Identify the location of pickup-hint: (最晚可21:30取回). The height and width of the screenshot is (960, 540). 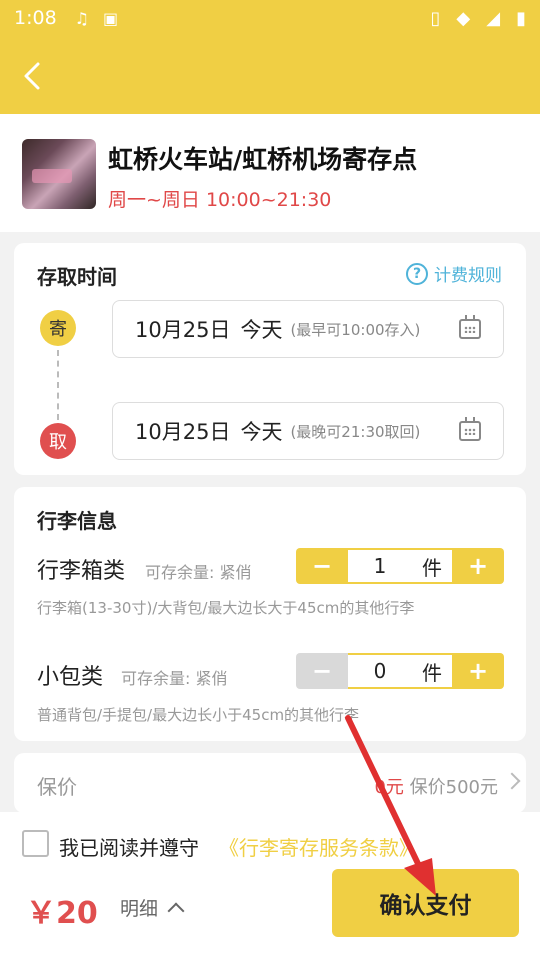
(355, 431).